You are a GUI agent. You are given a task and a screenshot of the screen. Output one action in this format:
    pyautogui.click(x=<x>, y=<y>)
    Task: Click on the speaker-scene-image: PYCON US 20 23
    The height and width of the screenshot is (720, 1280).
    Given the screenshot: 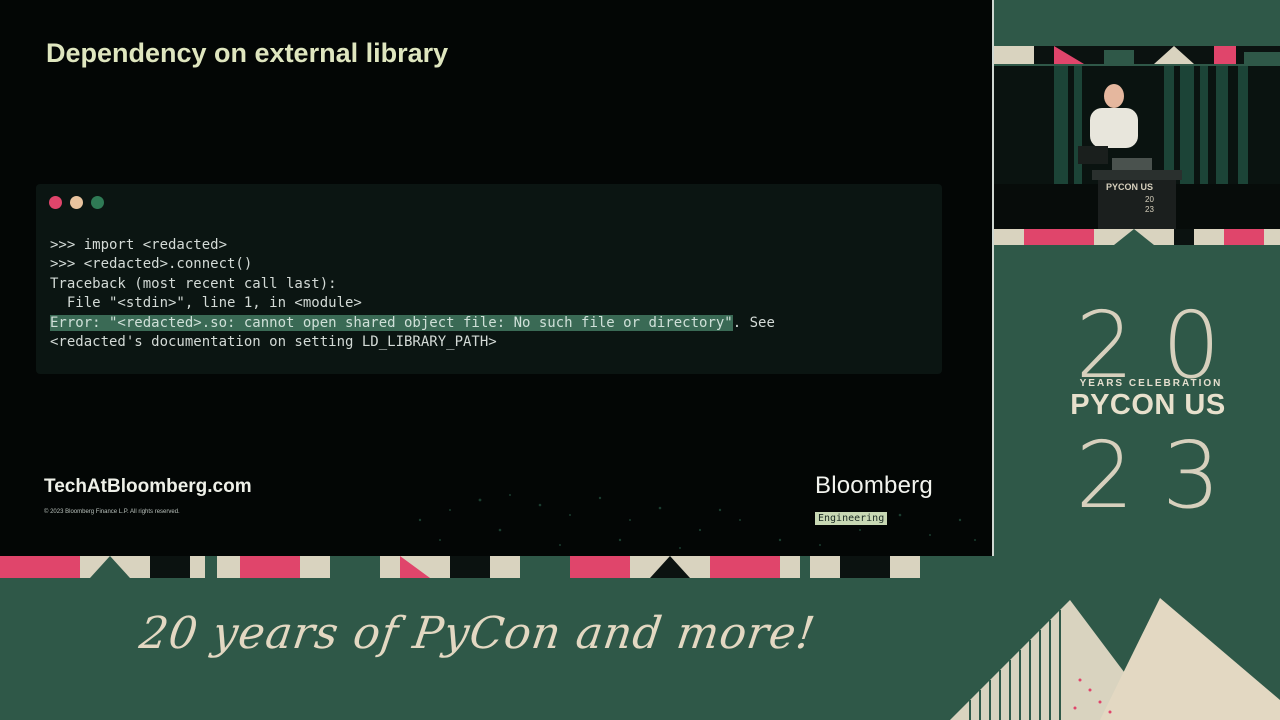 What is the action you would take?
    pyautogui.click(x=1137, y=148)
    